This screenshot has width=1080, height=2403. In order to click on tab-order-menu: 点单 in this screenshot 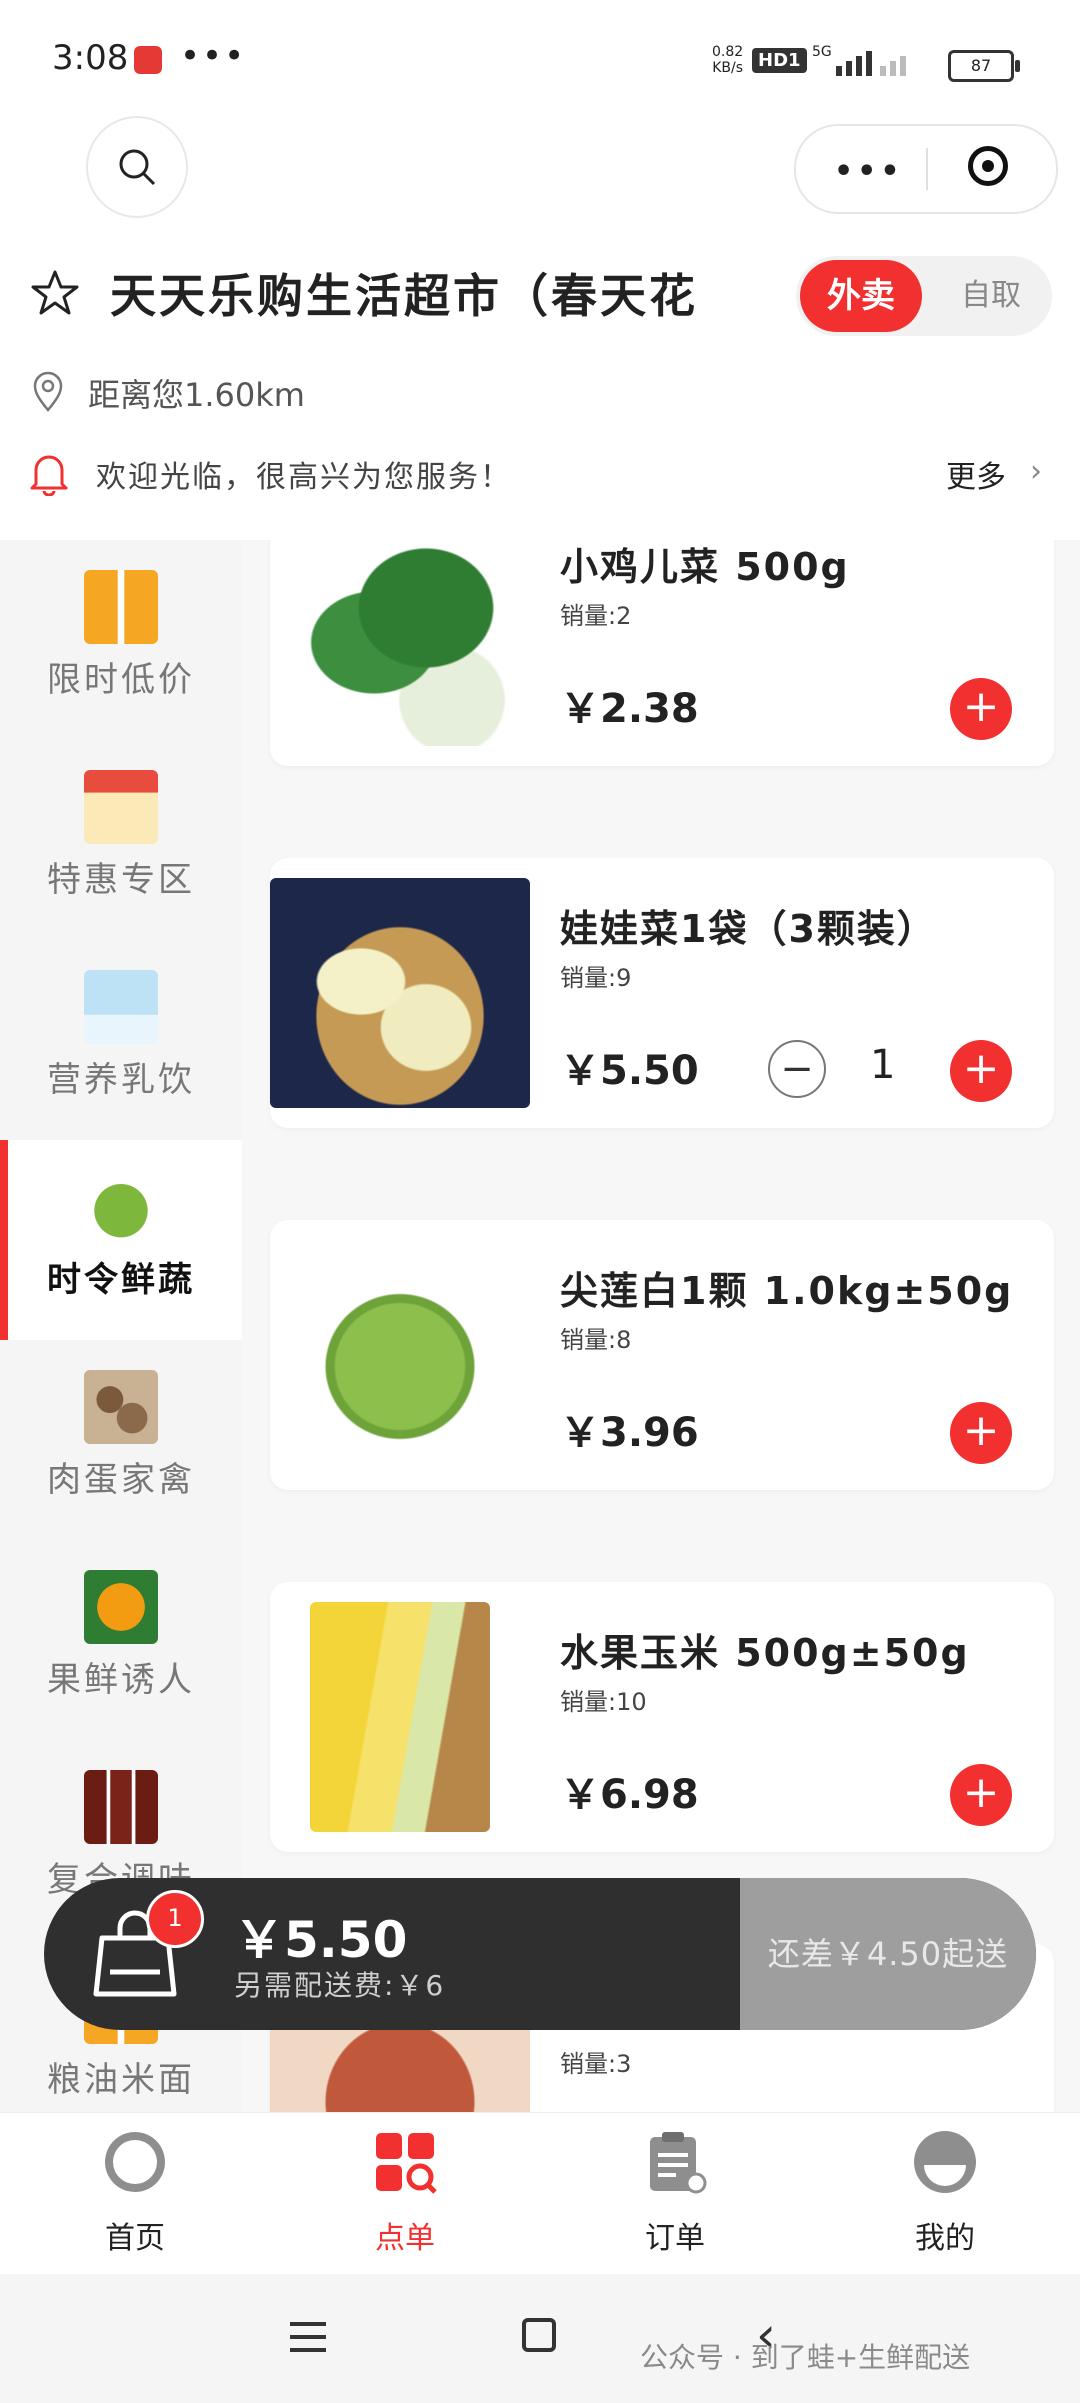, I will do `click(405, 2194)`.